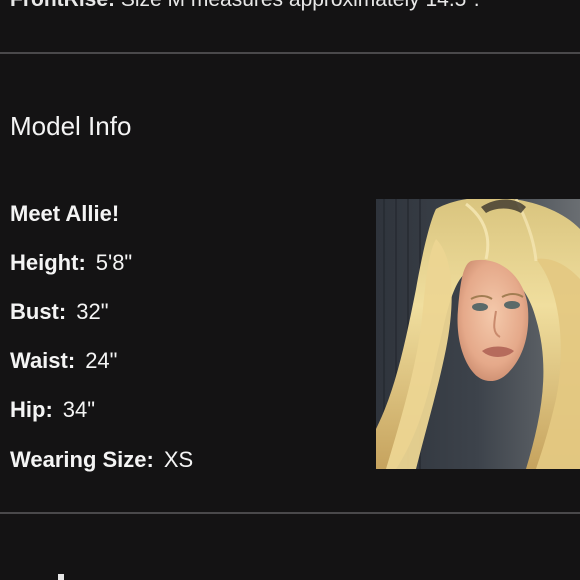  Describe the element at coordinates (101, 360) in the screenshot. I see `model-waist-value: 24"` at that location.